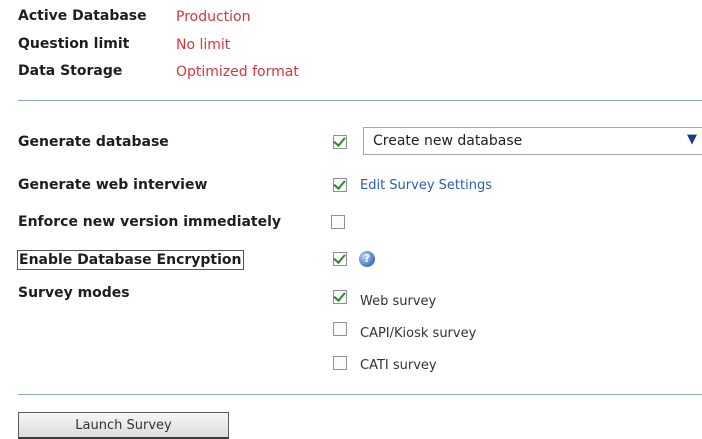  What do you see at coordinates (130, 260) in the screenshot?
I see `enable-db-encryption-label: Enable Database Encryption` at bounding box center [130, 260].